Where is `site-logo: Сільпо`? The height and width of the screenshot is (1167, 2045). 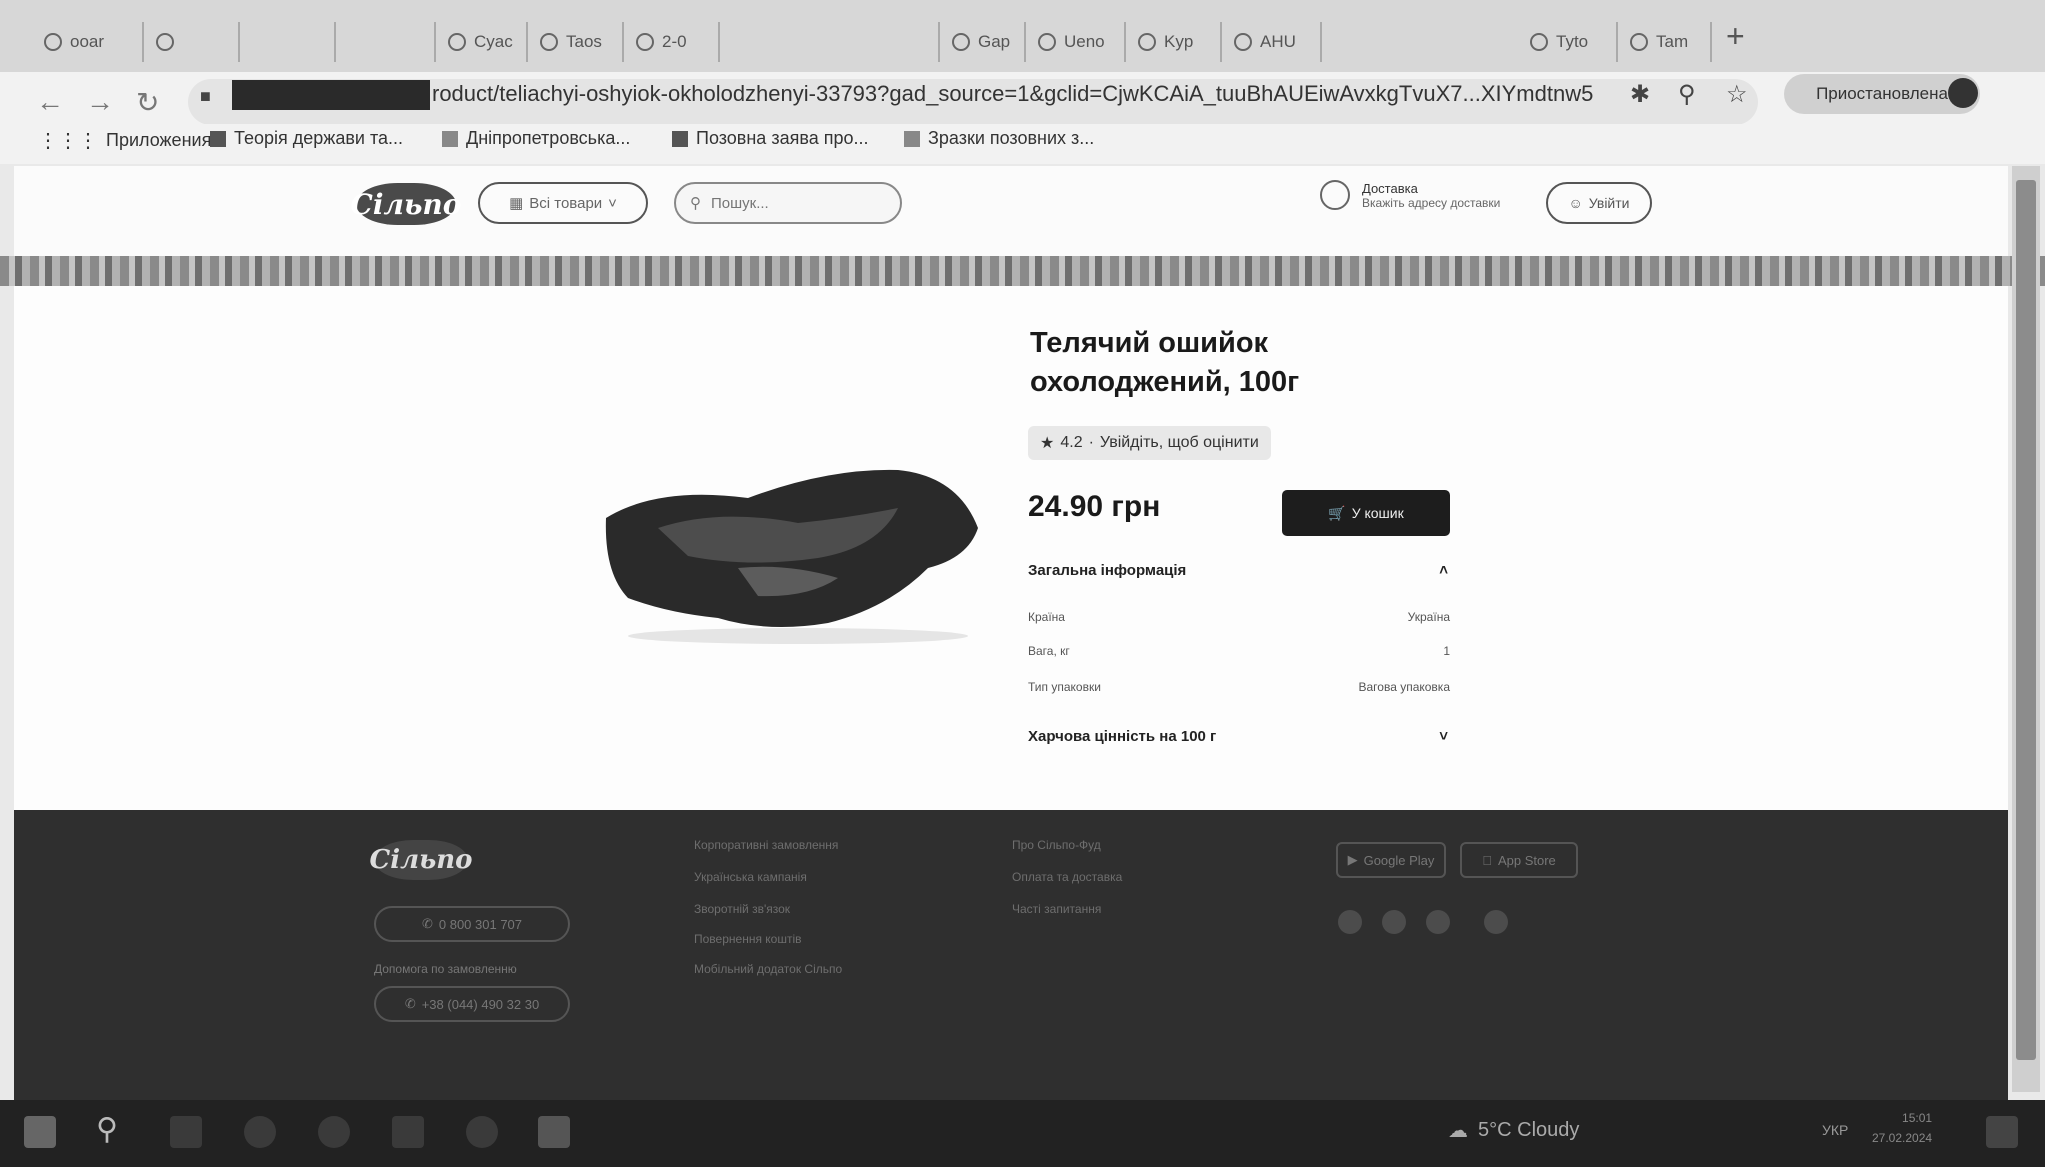 site-logo: Сільпо is located at coordinates (406, 204).